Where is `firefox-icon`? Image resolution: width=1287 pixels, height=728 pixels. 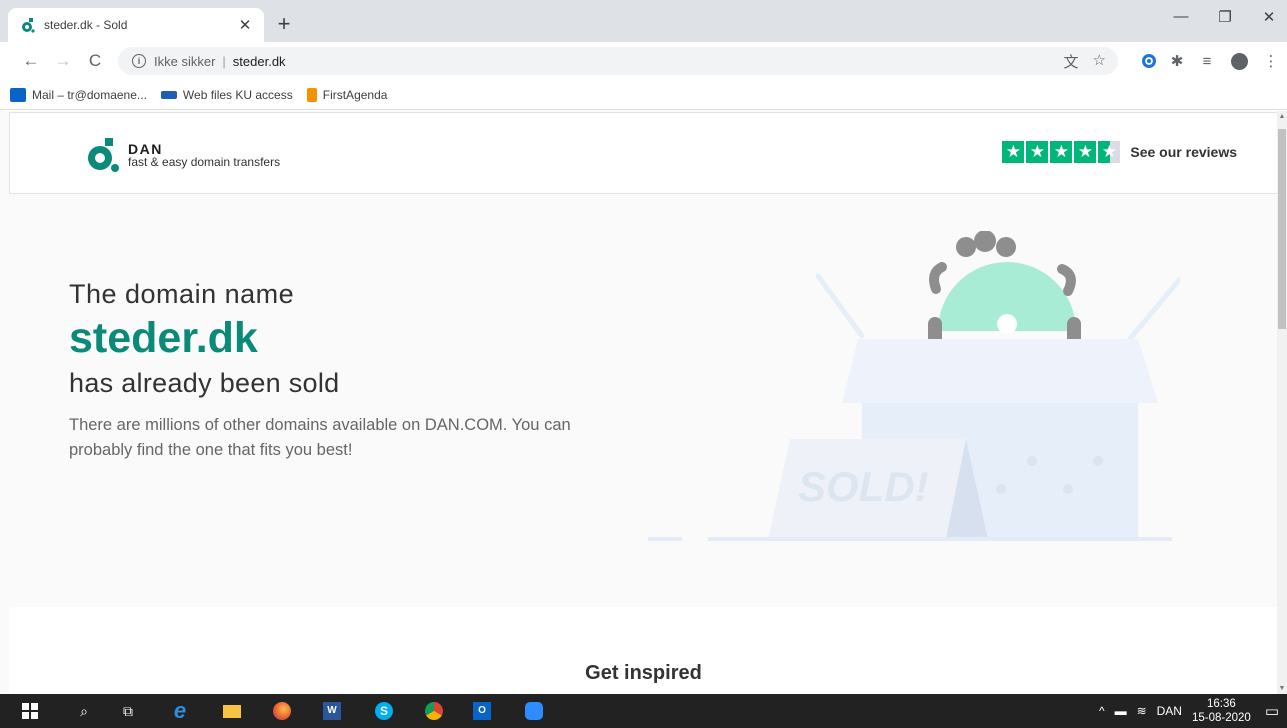
firefox-icon is located at coordinates (282, 711).